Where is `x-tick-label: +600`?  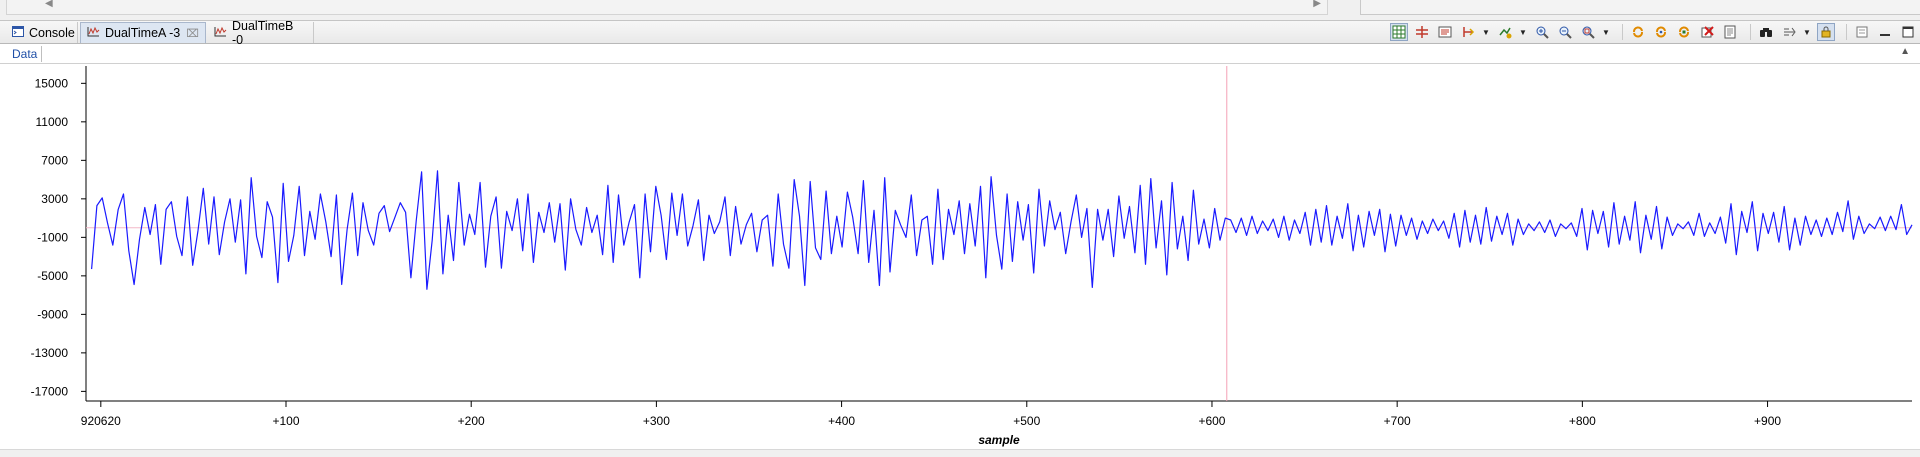
x-tick-label: +600 is located at coordinates (1211, 421).